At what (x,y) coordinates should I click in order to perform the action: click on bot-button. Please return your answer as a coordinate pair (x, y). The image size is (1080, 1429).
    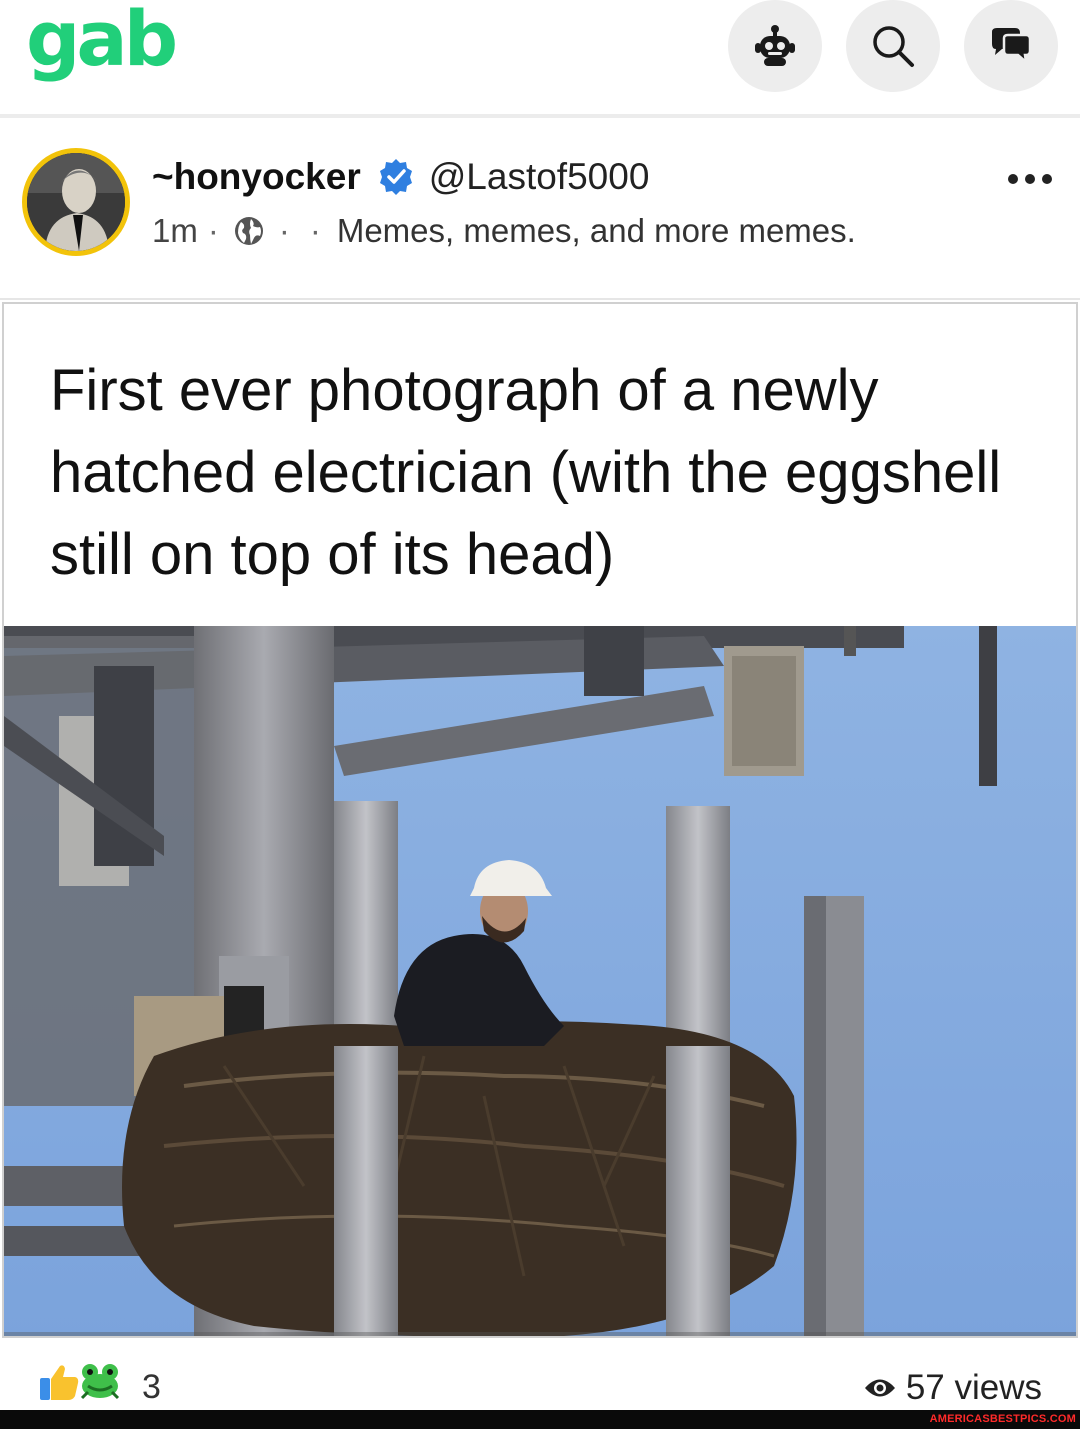
    Looking at the image, I should click on (775, 46).